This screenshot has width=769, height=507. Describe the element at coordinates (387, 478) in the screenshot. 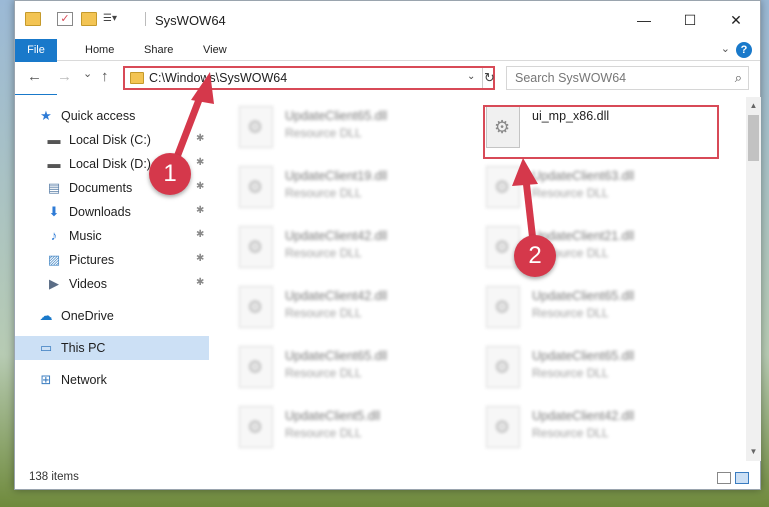

I see `status-bar: 138 items` at that location.